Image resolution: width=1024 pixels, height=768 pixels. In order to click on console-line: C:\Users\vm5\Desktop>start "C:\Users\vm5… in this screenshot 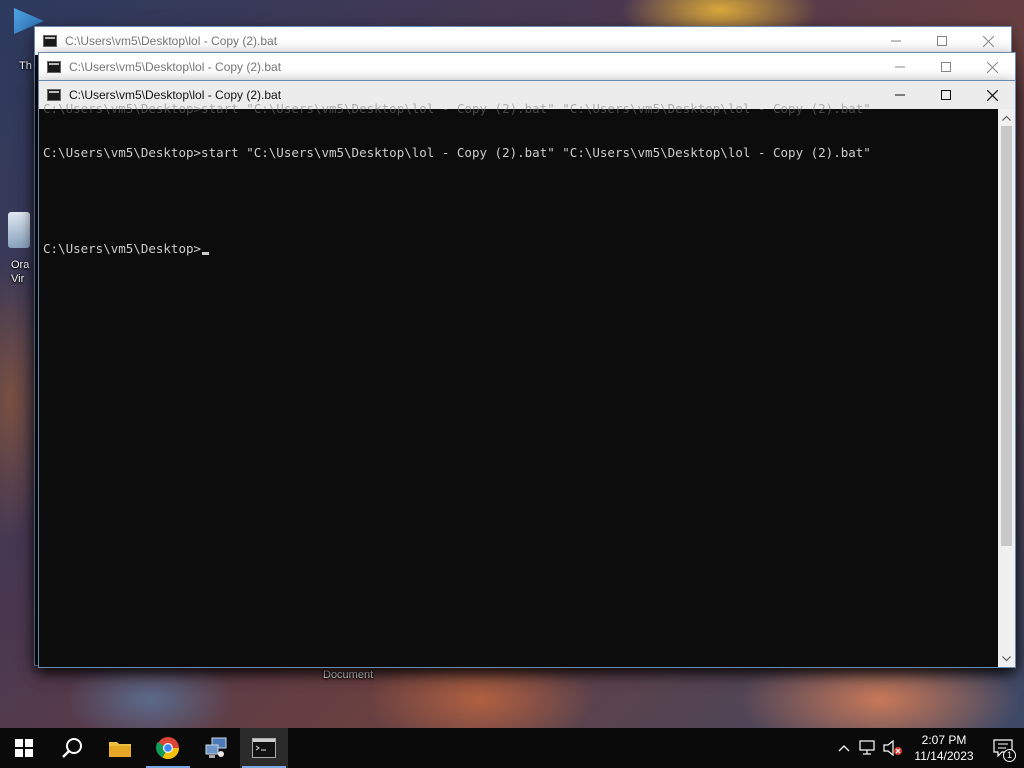, I will do `click(457, 152)`.